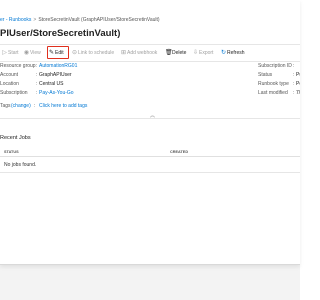  I want to click on page-title: PIUser/StoreSecretinVault), so click(60, 33).